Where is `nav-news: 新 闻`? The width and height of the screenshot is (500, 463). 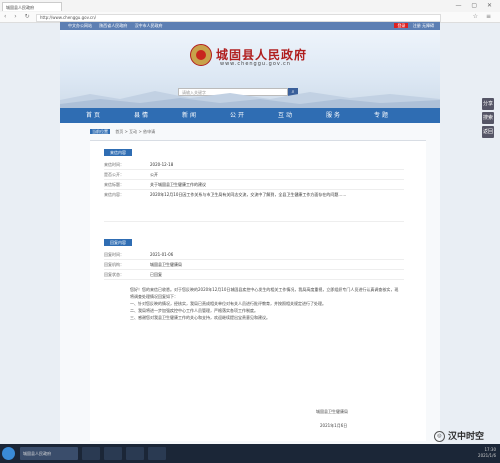 nav-news: 新 闻 is located at coordinates (189, 115).